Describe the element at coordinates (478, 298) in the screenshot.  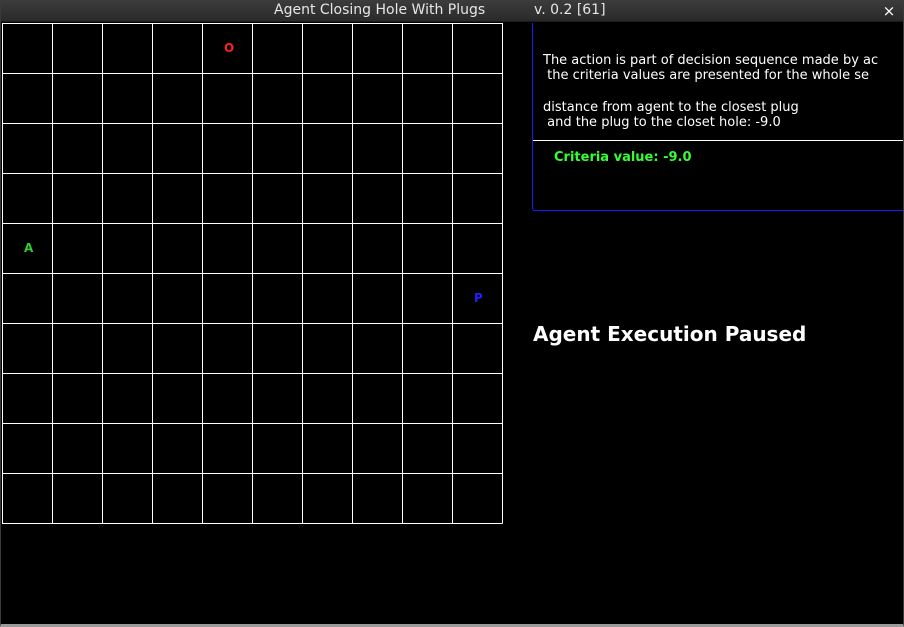
I see `marker-plug: P` at that location.